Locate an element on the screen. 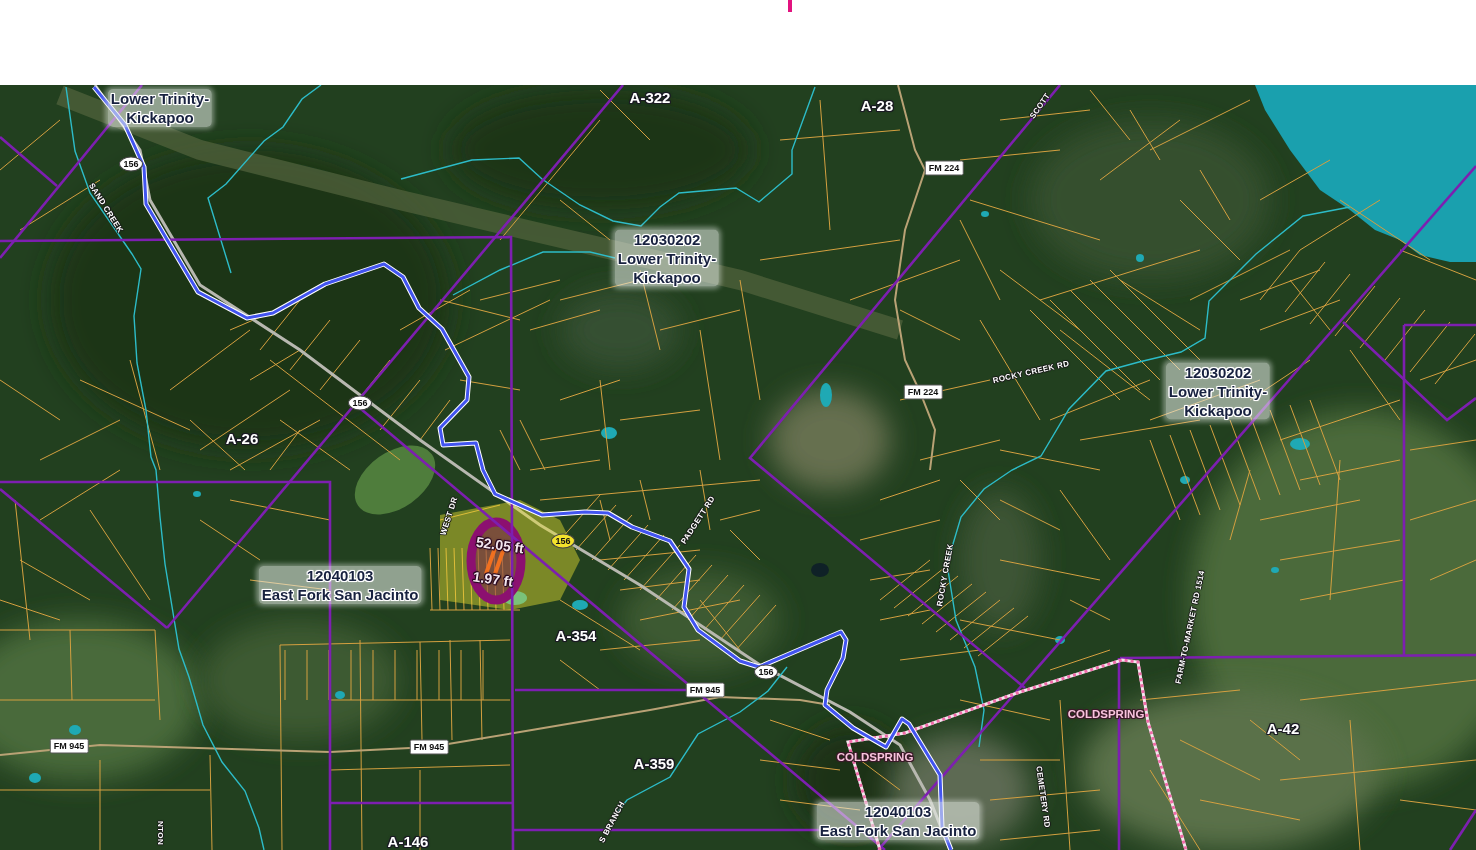 The image size is (1476, 850). watershed-label: 12040103 East Fork San Jacinto is located at coordinates (340, 585).